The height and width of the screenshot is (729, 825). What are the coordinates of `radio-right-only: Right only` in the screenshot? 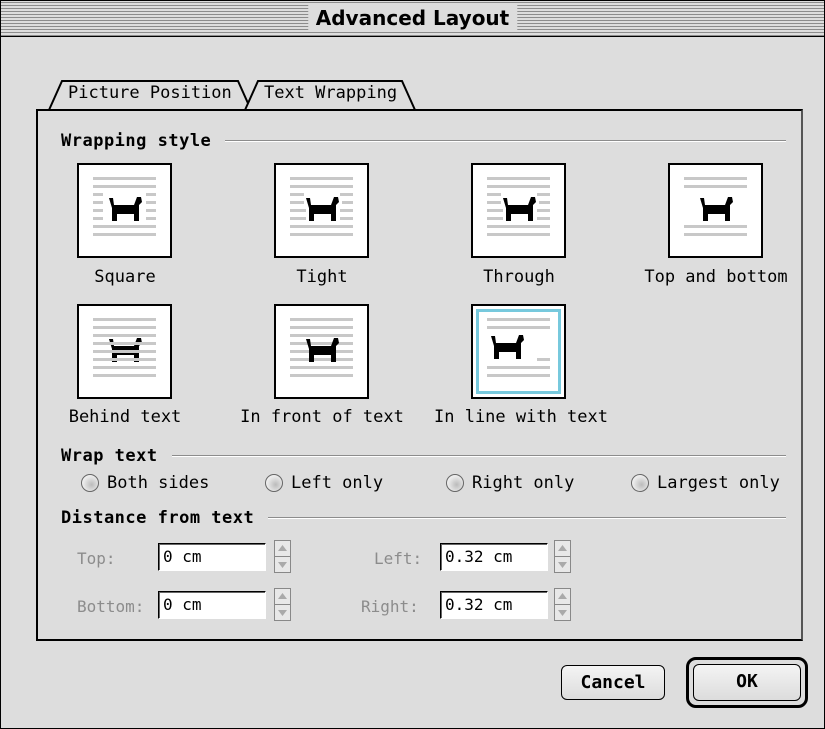 It's located at (510, 483).